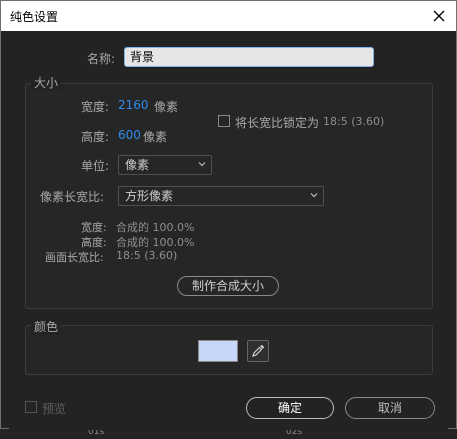 The width and height of the screenshot is (457, 439). Describe the element at coordinates (95, 166) in the screenshot. I see `unit-label: 单位:` at that location.